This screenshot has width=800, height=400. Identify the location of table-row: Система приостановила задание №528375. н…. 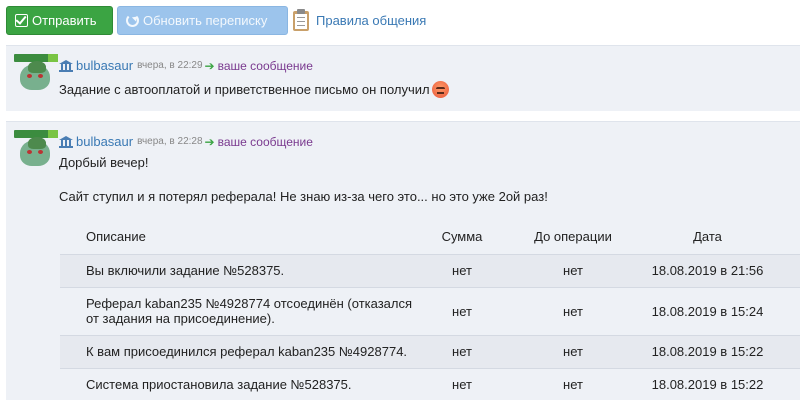
(430, 383).